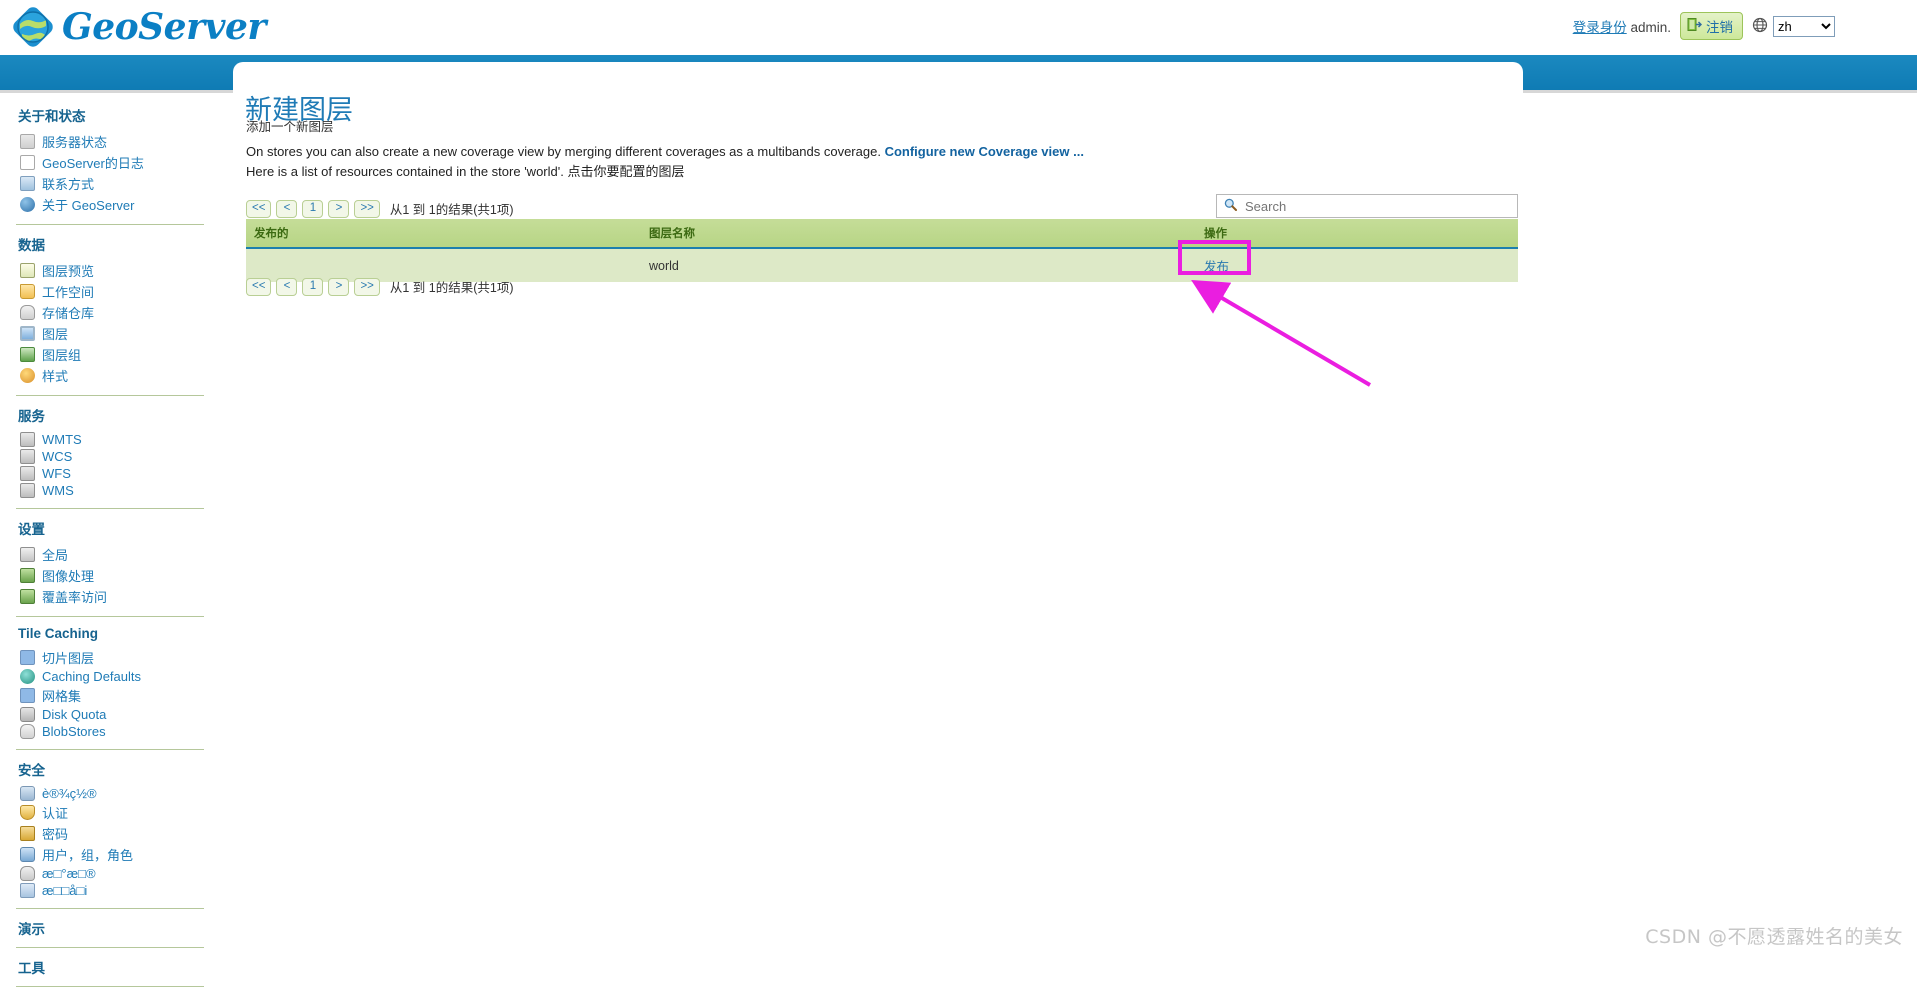  What do you see at coordinates (339, 286) in the screenshot?
I see `pager-next-button-bottom: >` at bounding box center [339, 286].